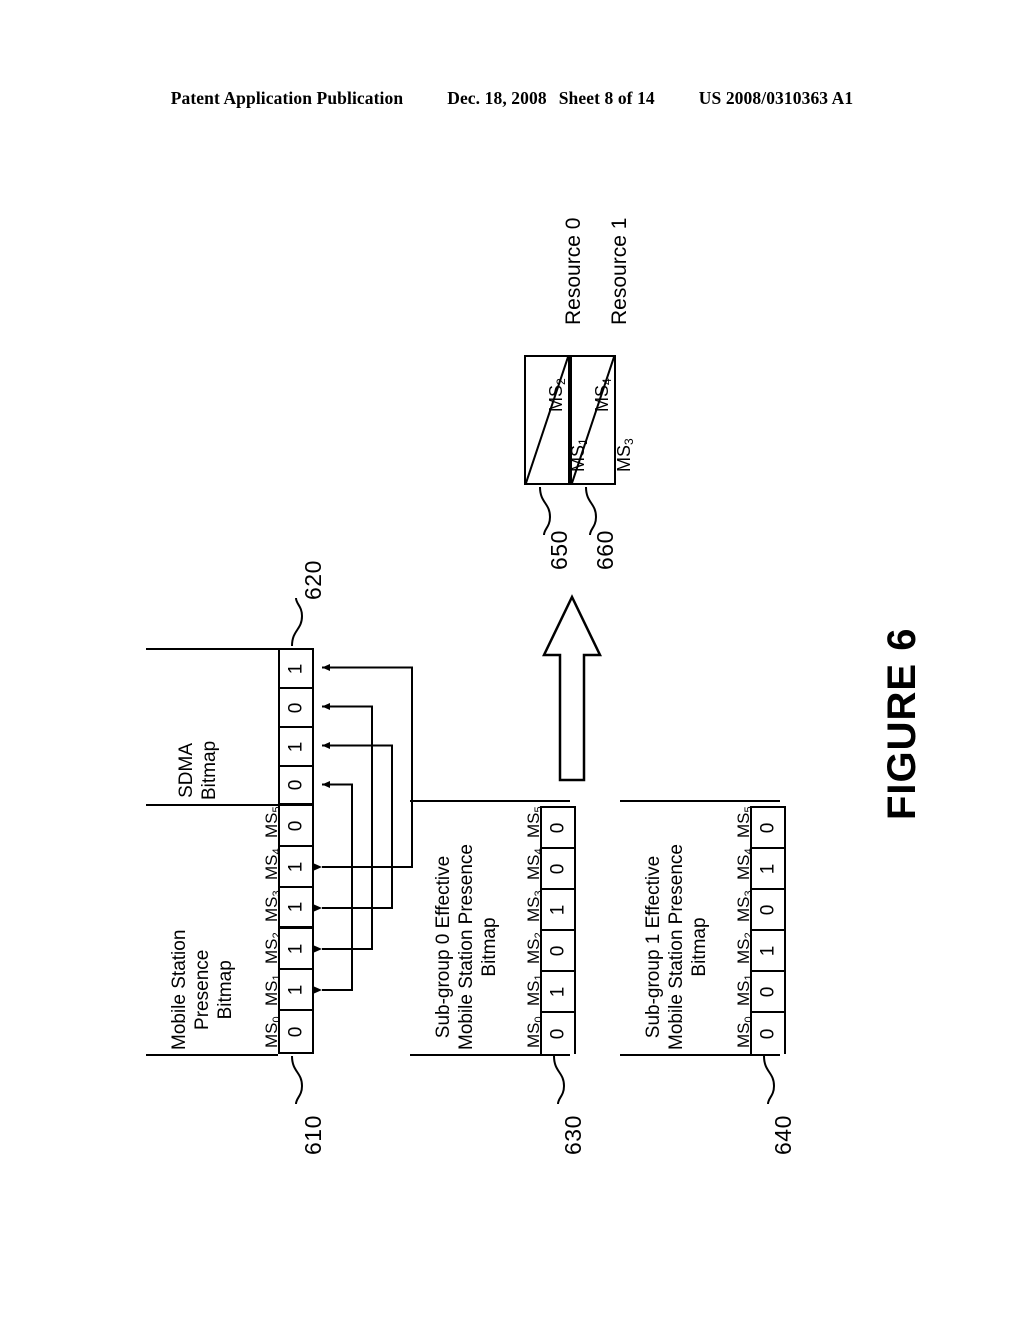 This screenshot has height=1320, width=1024. Describe the element at coordinates (443, 947) in the screenshot. I see `subgroup0-caption-line-1: Sub-group 0 Effective` at that location.